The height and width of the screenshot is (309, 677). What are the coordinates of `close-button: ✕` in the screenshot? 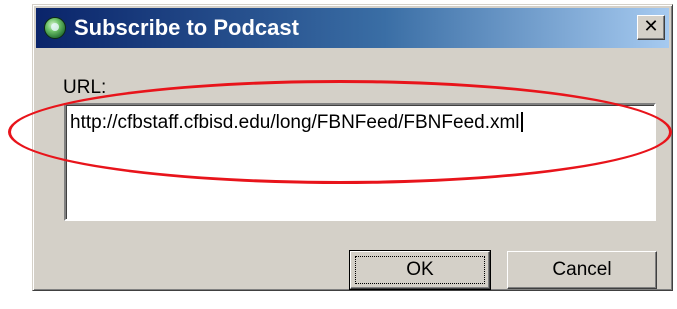 It's located at (651, 27).